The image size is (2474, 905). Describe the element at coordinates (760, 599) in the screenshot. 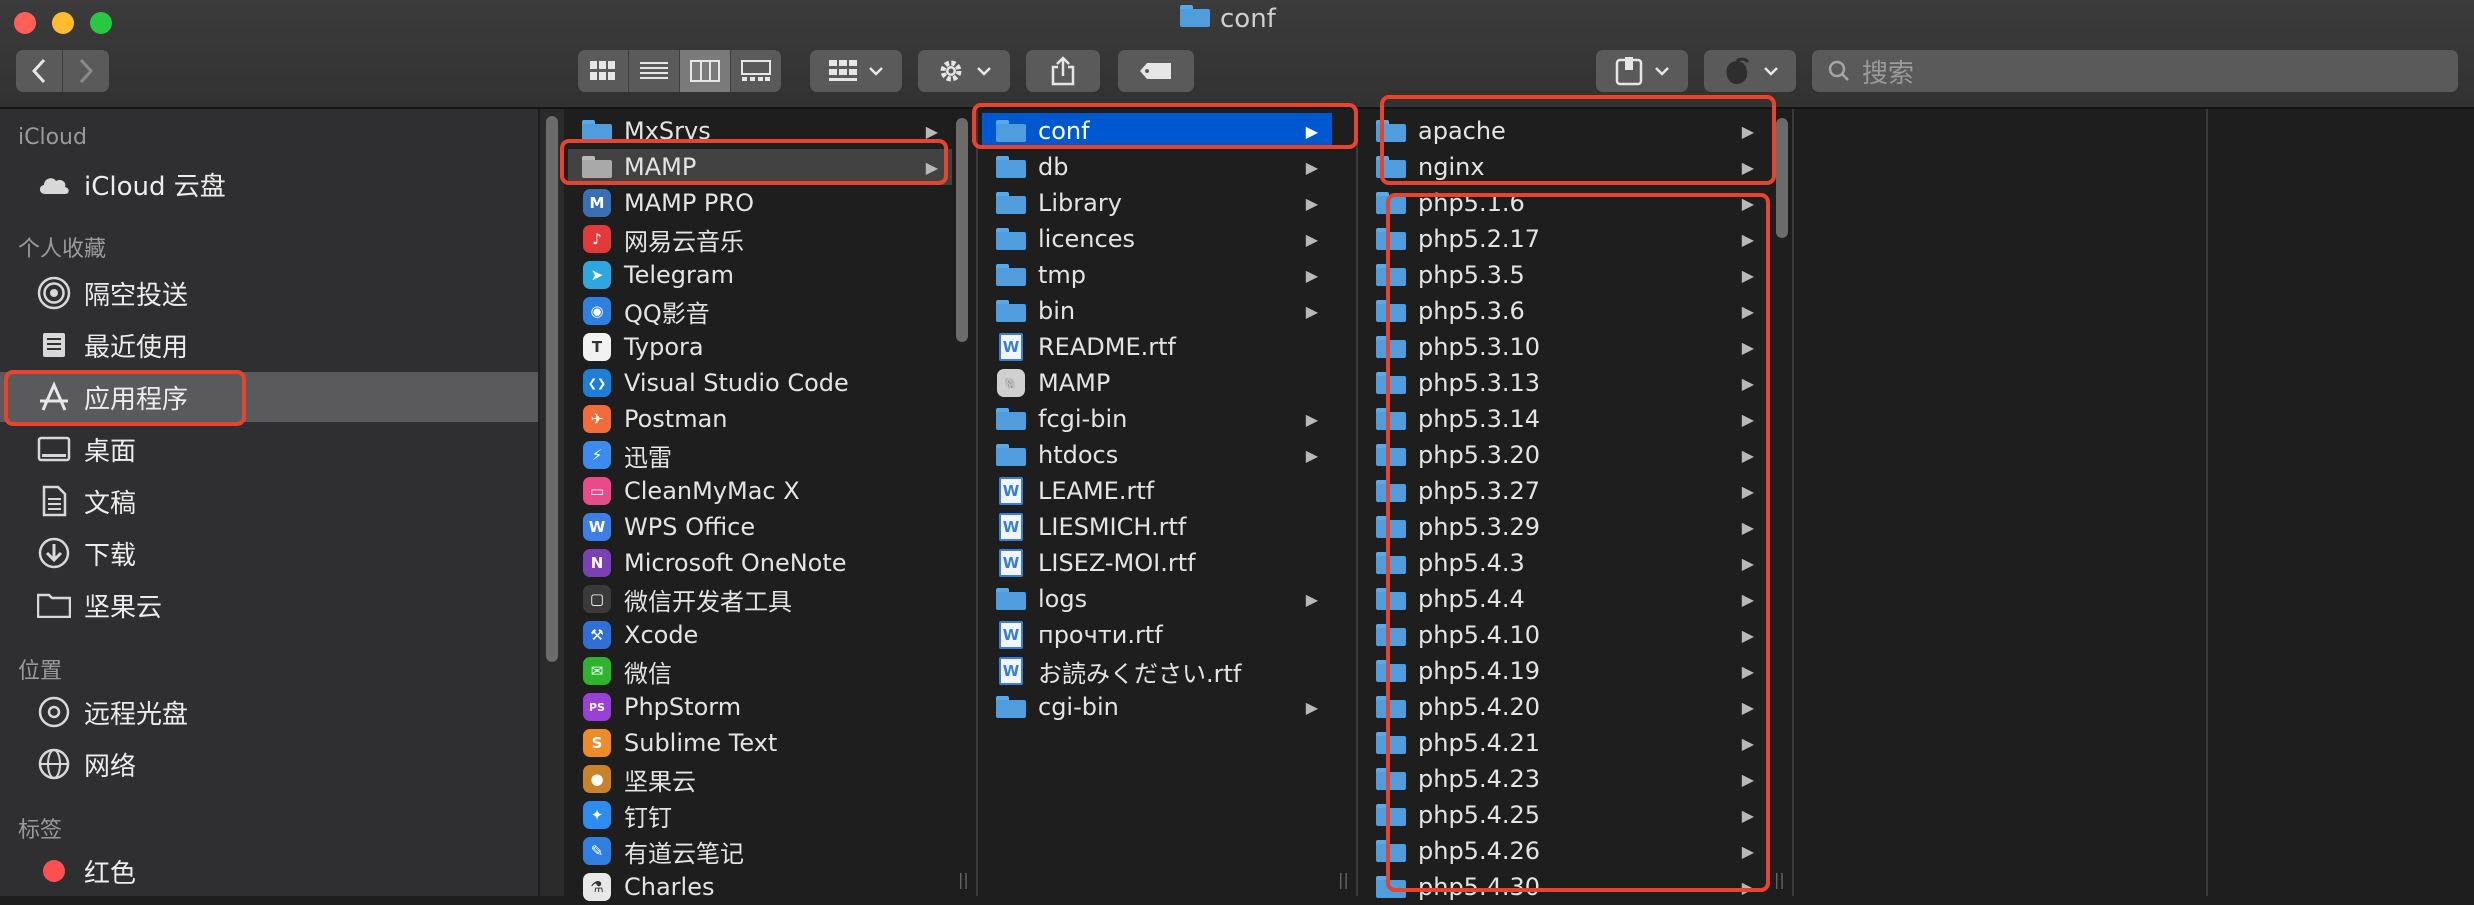

I see `list-item: ▢ 微信开发者工具` at that location.